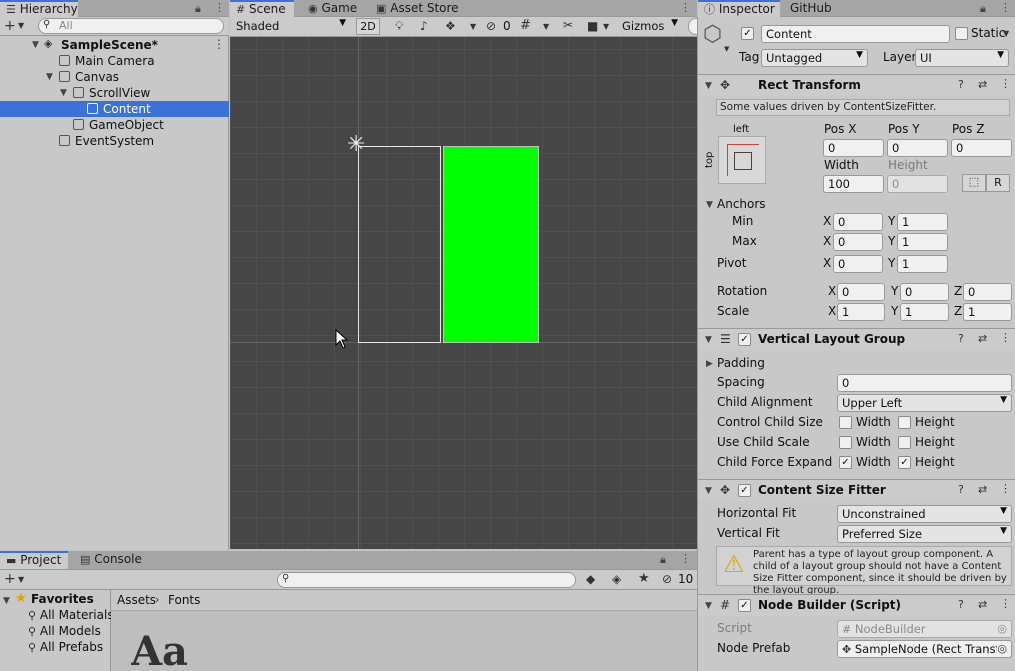 Image resolution: width=1015 pixels, height=671 pixels. Describe the element at coordinates (814, 58) in the screenshot. I see `tag-dropdown: Untagged ▼` at that location.